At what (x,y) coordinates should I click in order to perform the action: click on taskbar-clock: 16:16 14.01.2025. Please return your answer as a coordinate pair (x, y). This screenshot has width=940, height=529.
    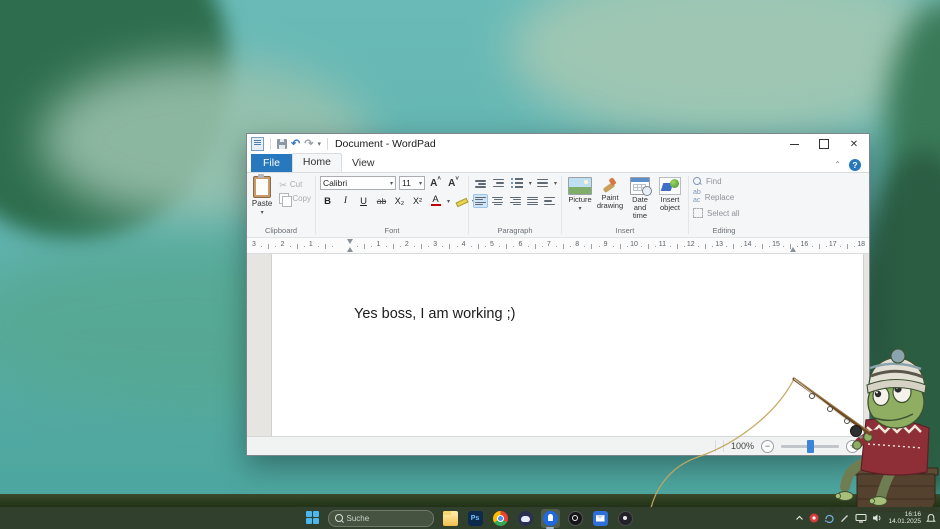
    Looking at the image, I should click on (904, 518).